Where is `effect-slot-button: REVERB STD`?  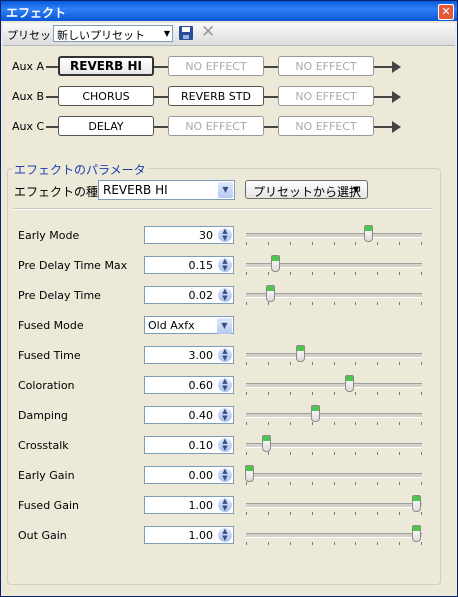
effect-slot-button: REVERB STD is located at coordinates (216, 96).